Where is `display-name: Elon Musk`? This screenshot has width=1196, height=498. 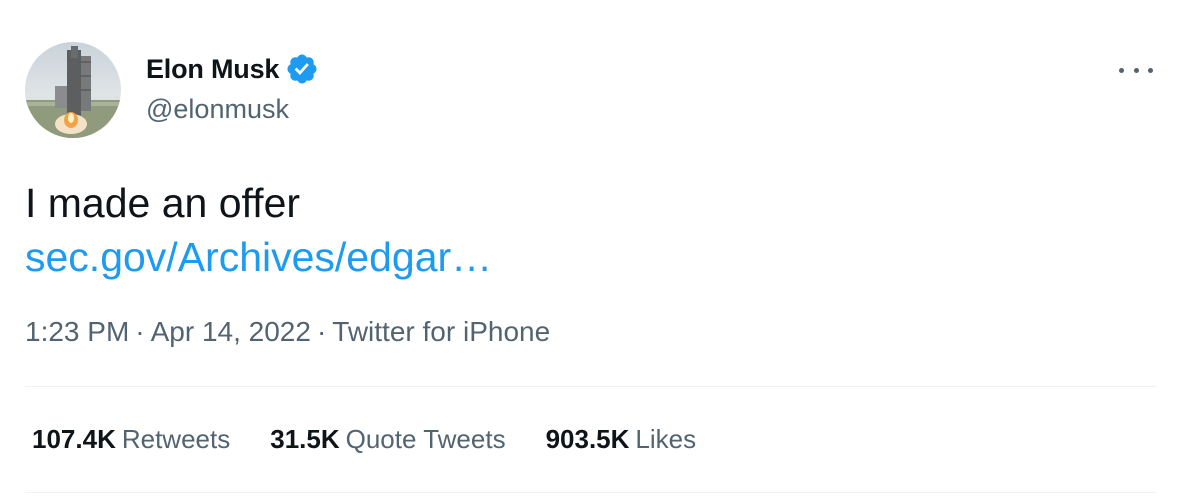
display-name: Elon Musk is located at coordinates (212, 69).